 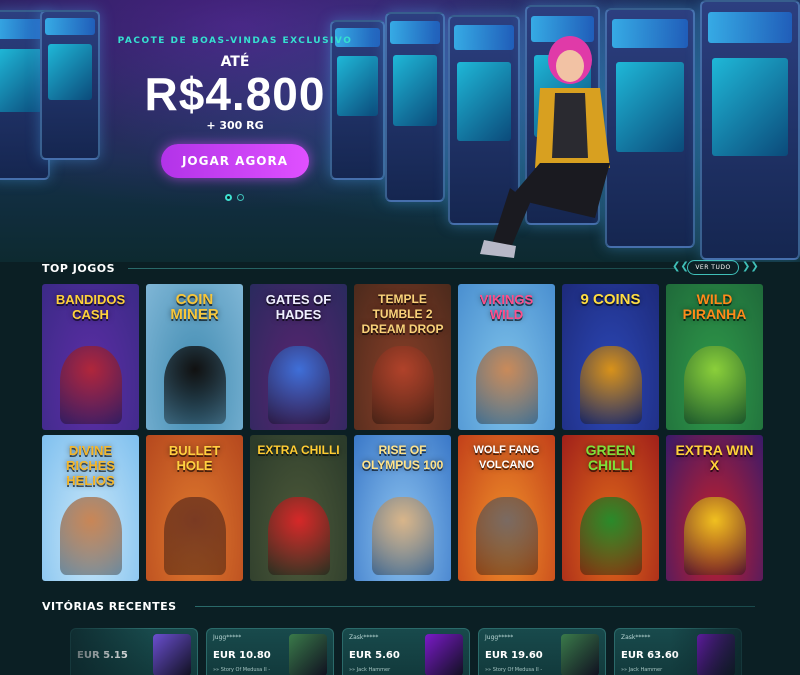 What do you see at coordinates (298, 450) in the screenshot?
I see `game-title: EXTRA CHILLI` at bounding box center [298, 450].